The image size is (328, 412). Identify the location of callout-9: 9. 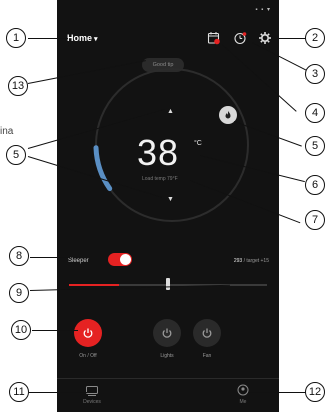
(19, 293).